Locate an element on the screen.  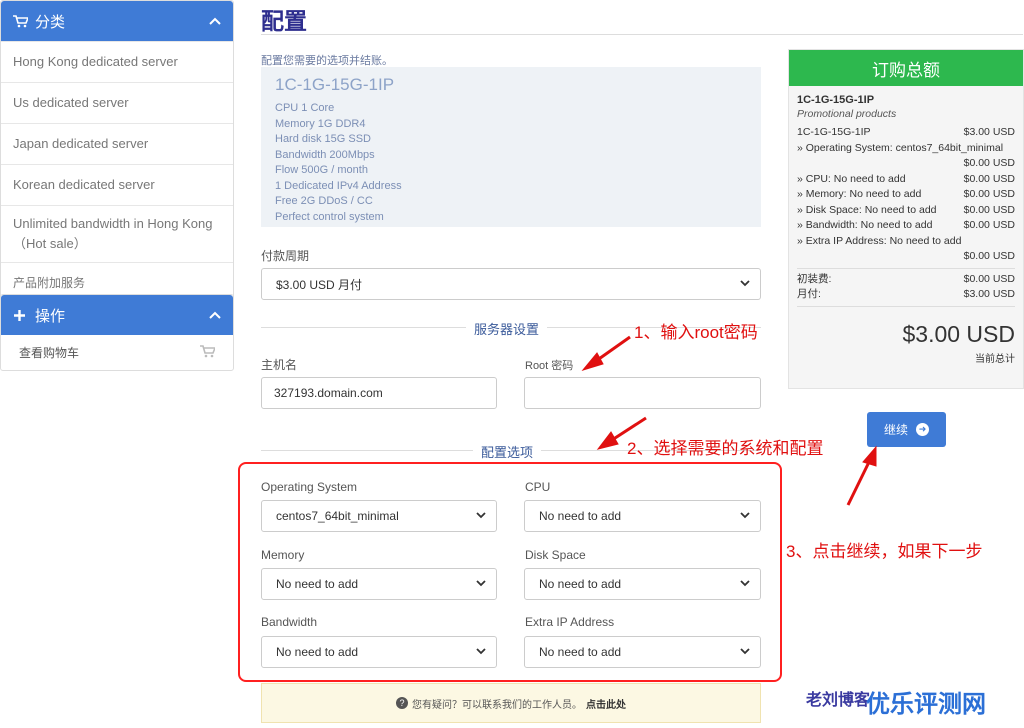
watermark-left: 老刘博客 is located at coordinates (838, 700).